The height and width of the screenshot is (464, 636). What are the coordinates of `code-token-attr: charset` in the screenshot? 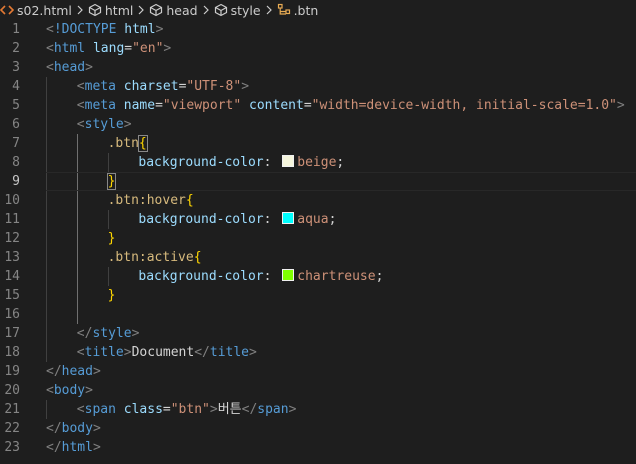 It's located at (151, 86).